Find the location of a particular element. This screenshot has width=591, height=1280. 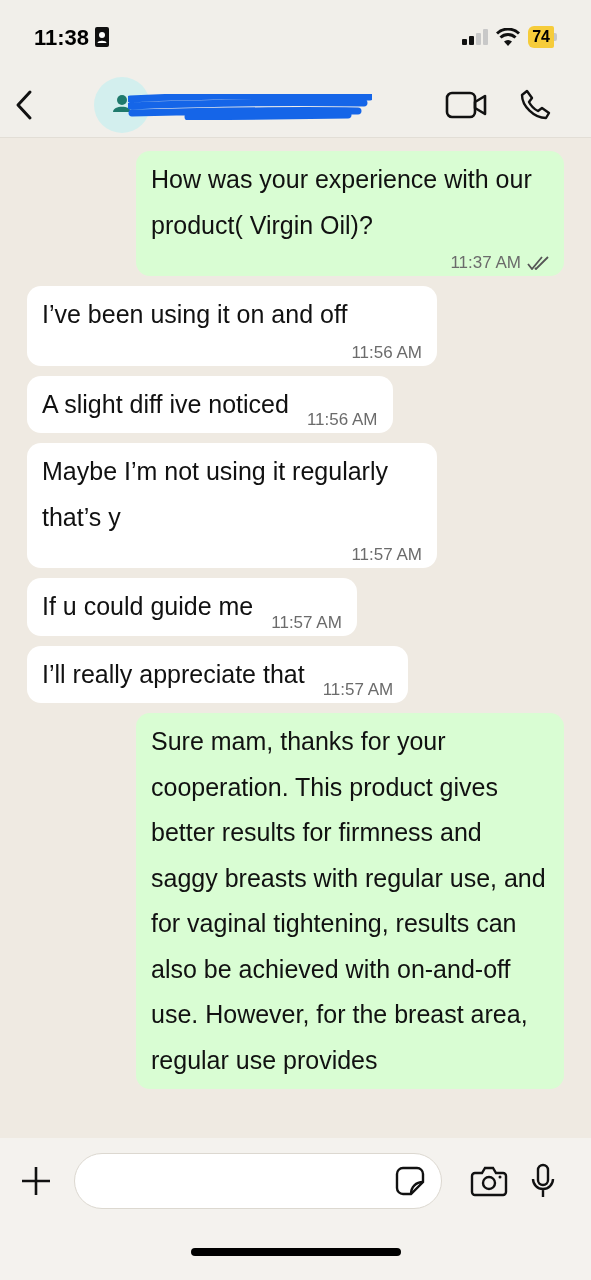

message-text: A slight diff ive noticed is located at coordinates (165, 404).